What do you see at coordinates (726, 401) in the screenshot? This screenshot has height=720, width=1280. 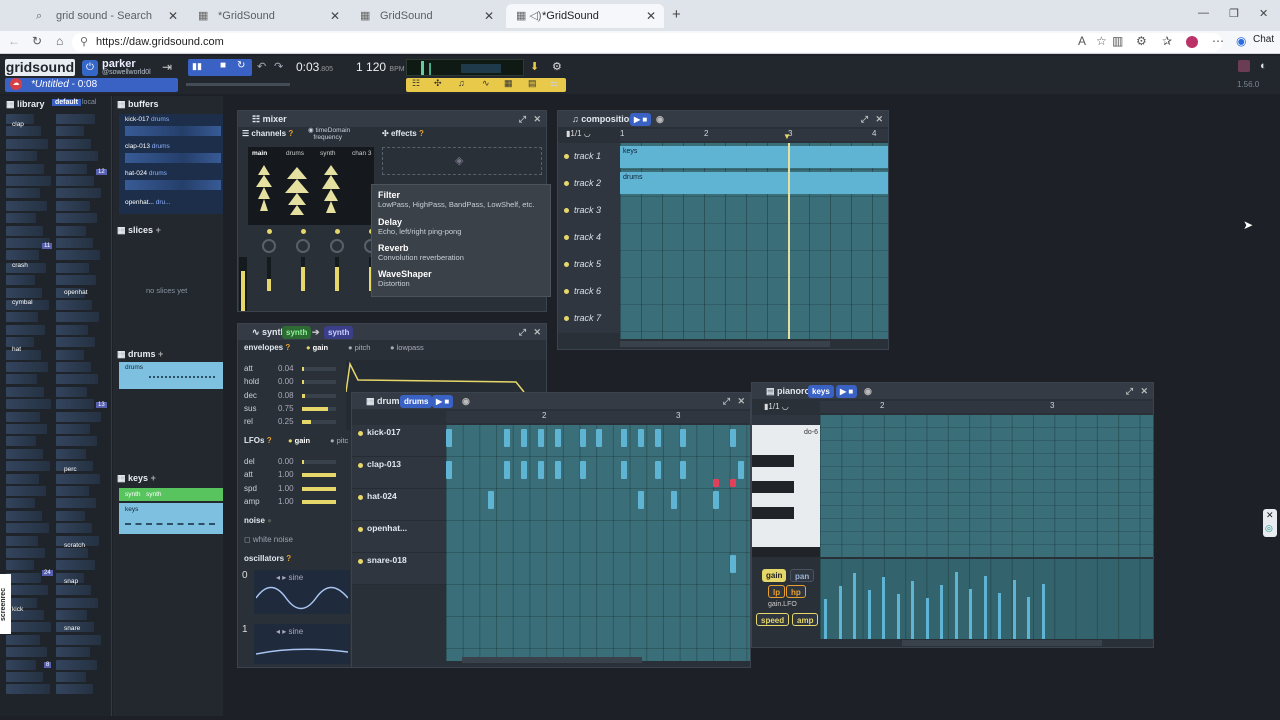 I see `maximize-window-icon: ⤢` at bounding box center [726, 401].